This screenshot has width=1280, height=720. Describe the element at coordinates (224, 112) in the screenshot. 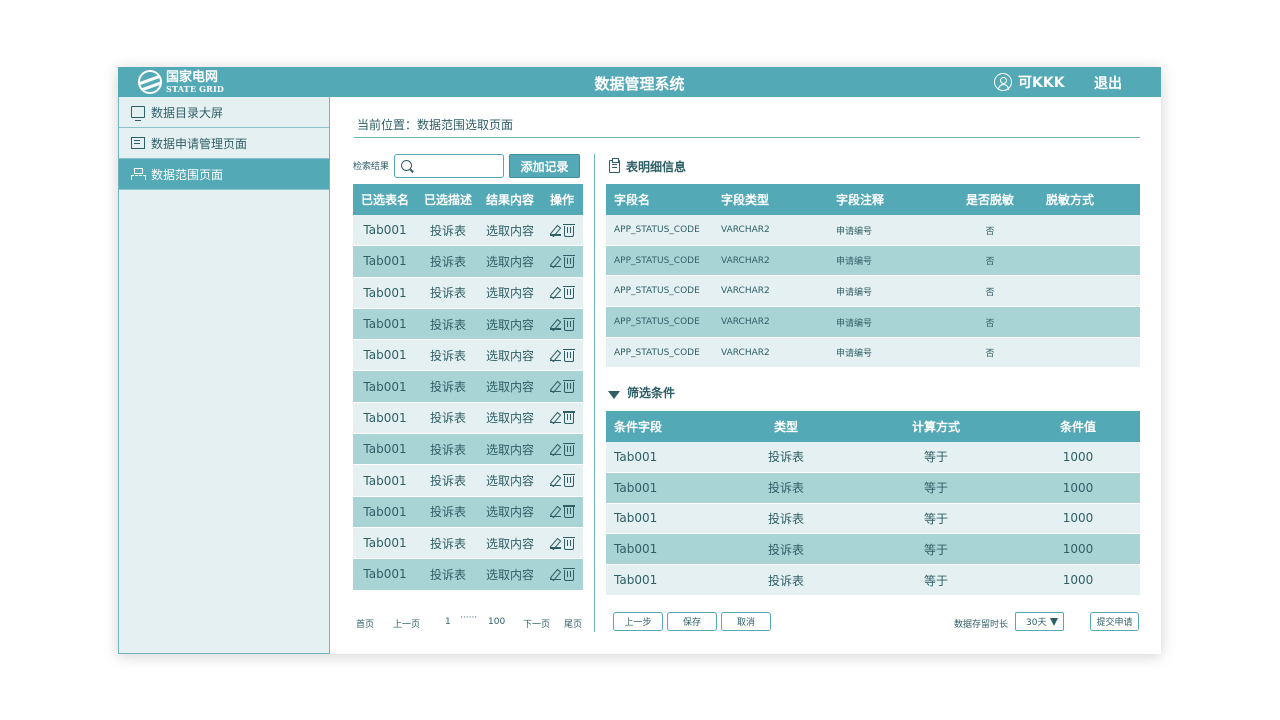

I see `sidebar-item-catalog-screen: 数据目录大屏` at that location.